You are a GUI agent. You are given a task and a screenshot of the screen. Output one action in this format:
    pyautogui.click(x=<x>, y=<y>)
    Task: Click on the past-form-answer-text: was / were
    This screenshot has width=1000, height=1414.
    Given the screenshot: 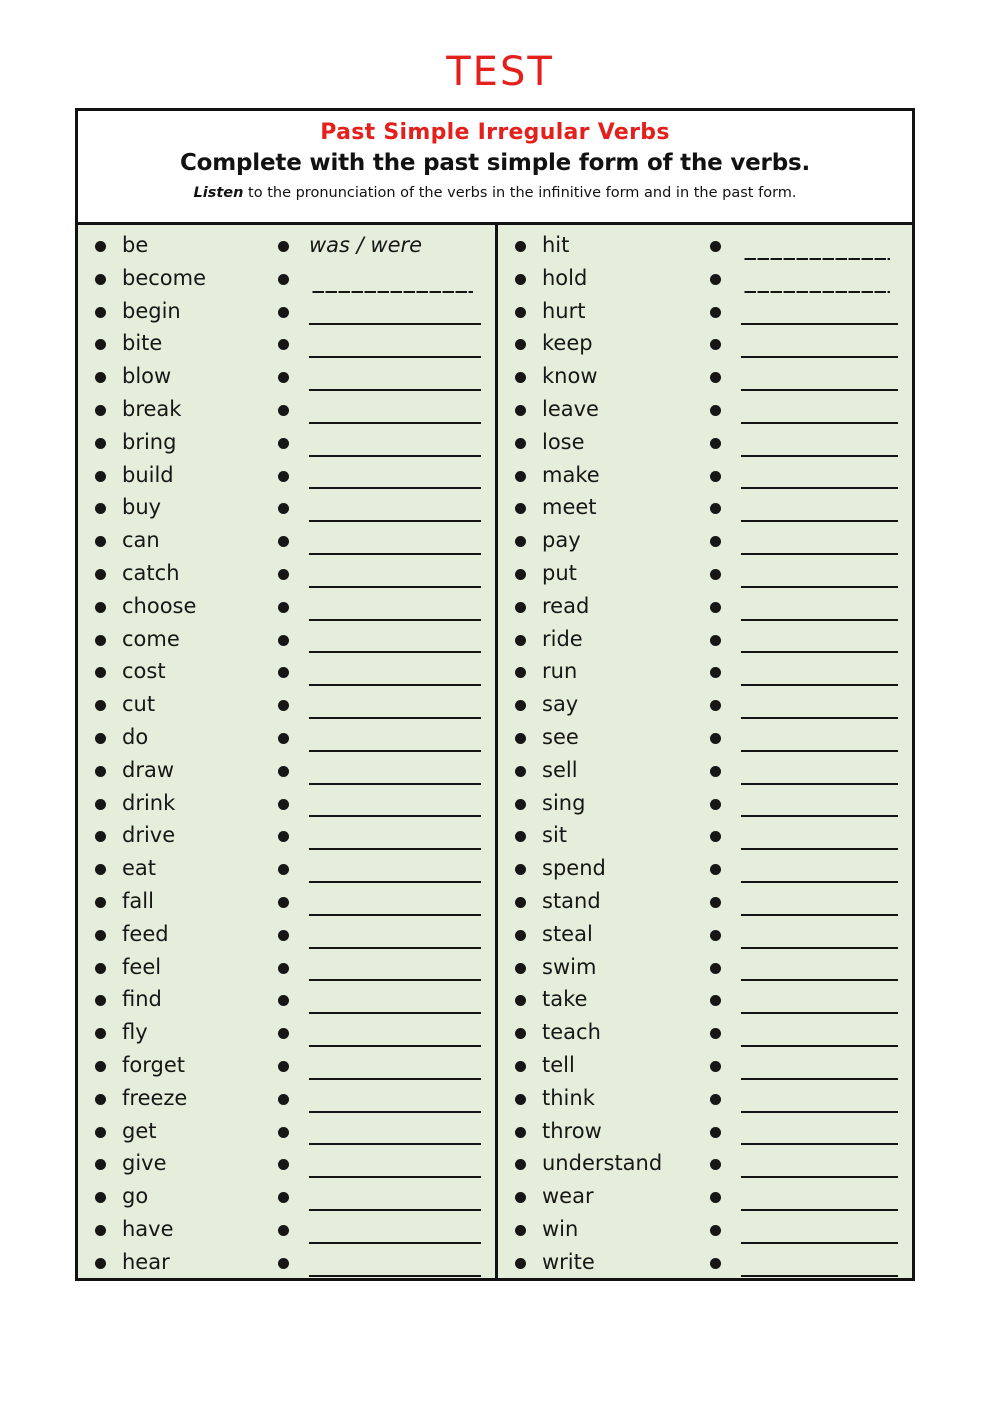 What is the action you would take?
    pyautogui.click(x=366, y=245)
    